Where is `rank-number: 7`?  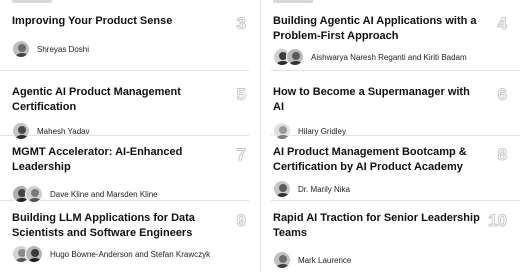 rank-number: 7 is located at coordinates (241, 155).